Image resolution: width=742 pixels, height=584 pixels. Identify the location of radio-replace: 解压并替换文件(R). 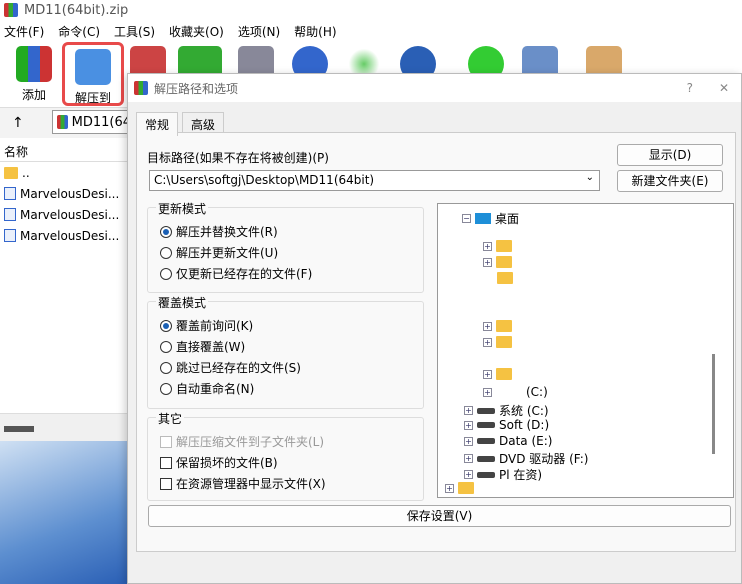
(219, 231).